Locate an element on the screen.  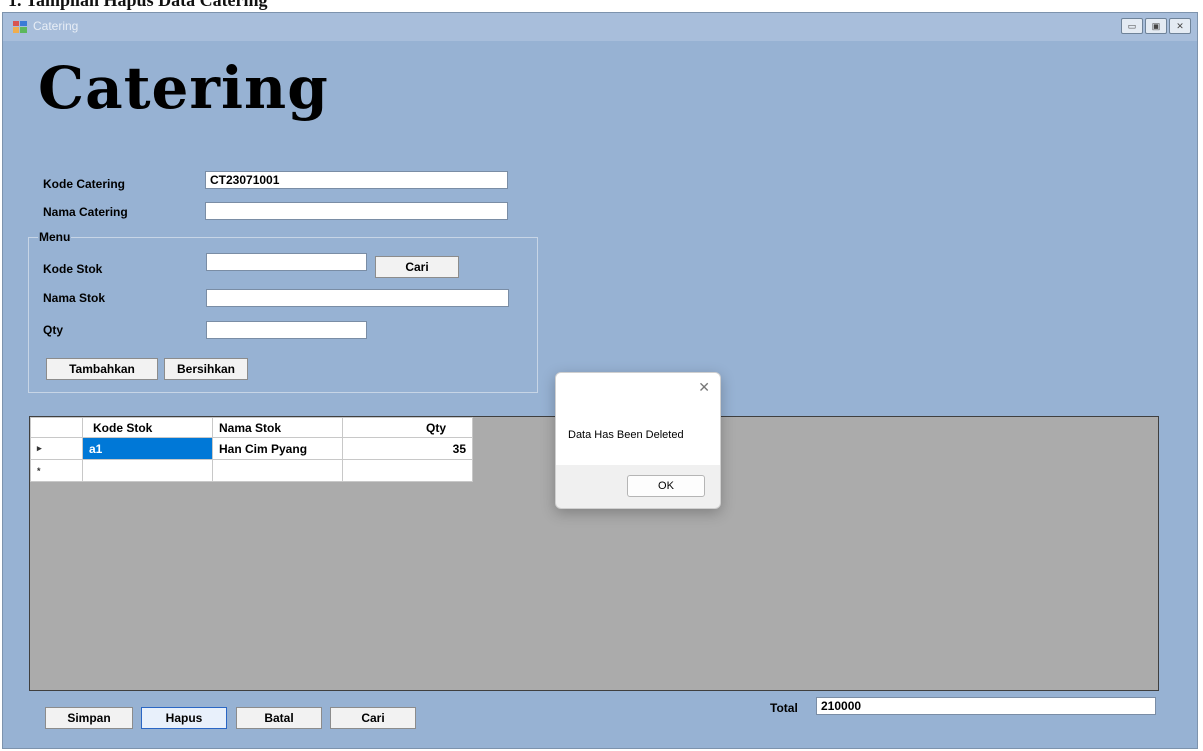
table-row: ▸ a1 Han Cim Pyang 35 is located at coordinates (251, 448).